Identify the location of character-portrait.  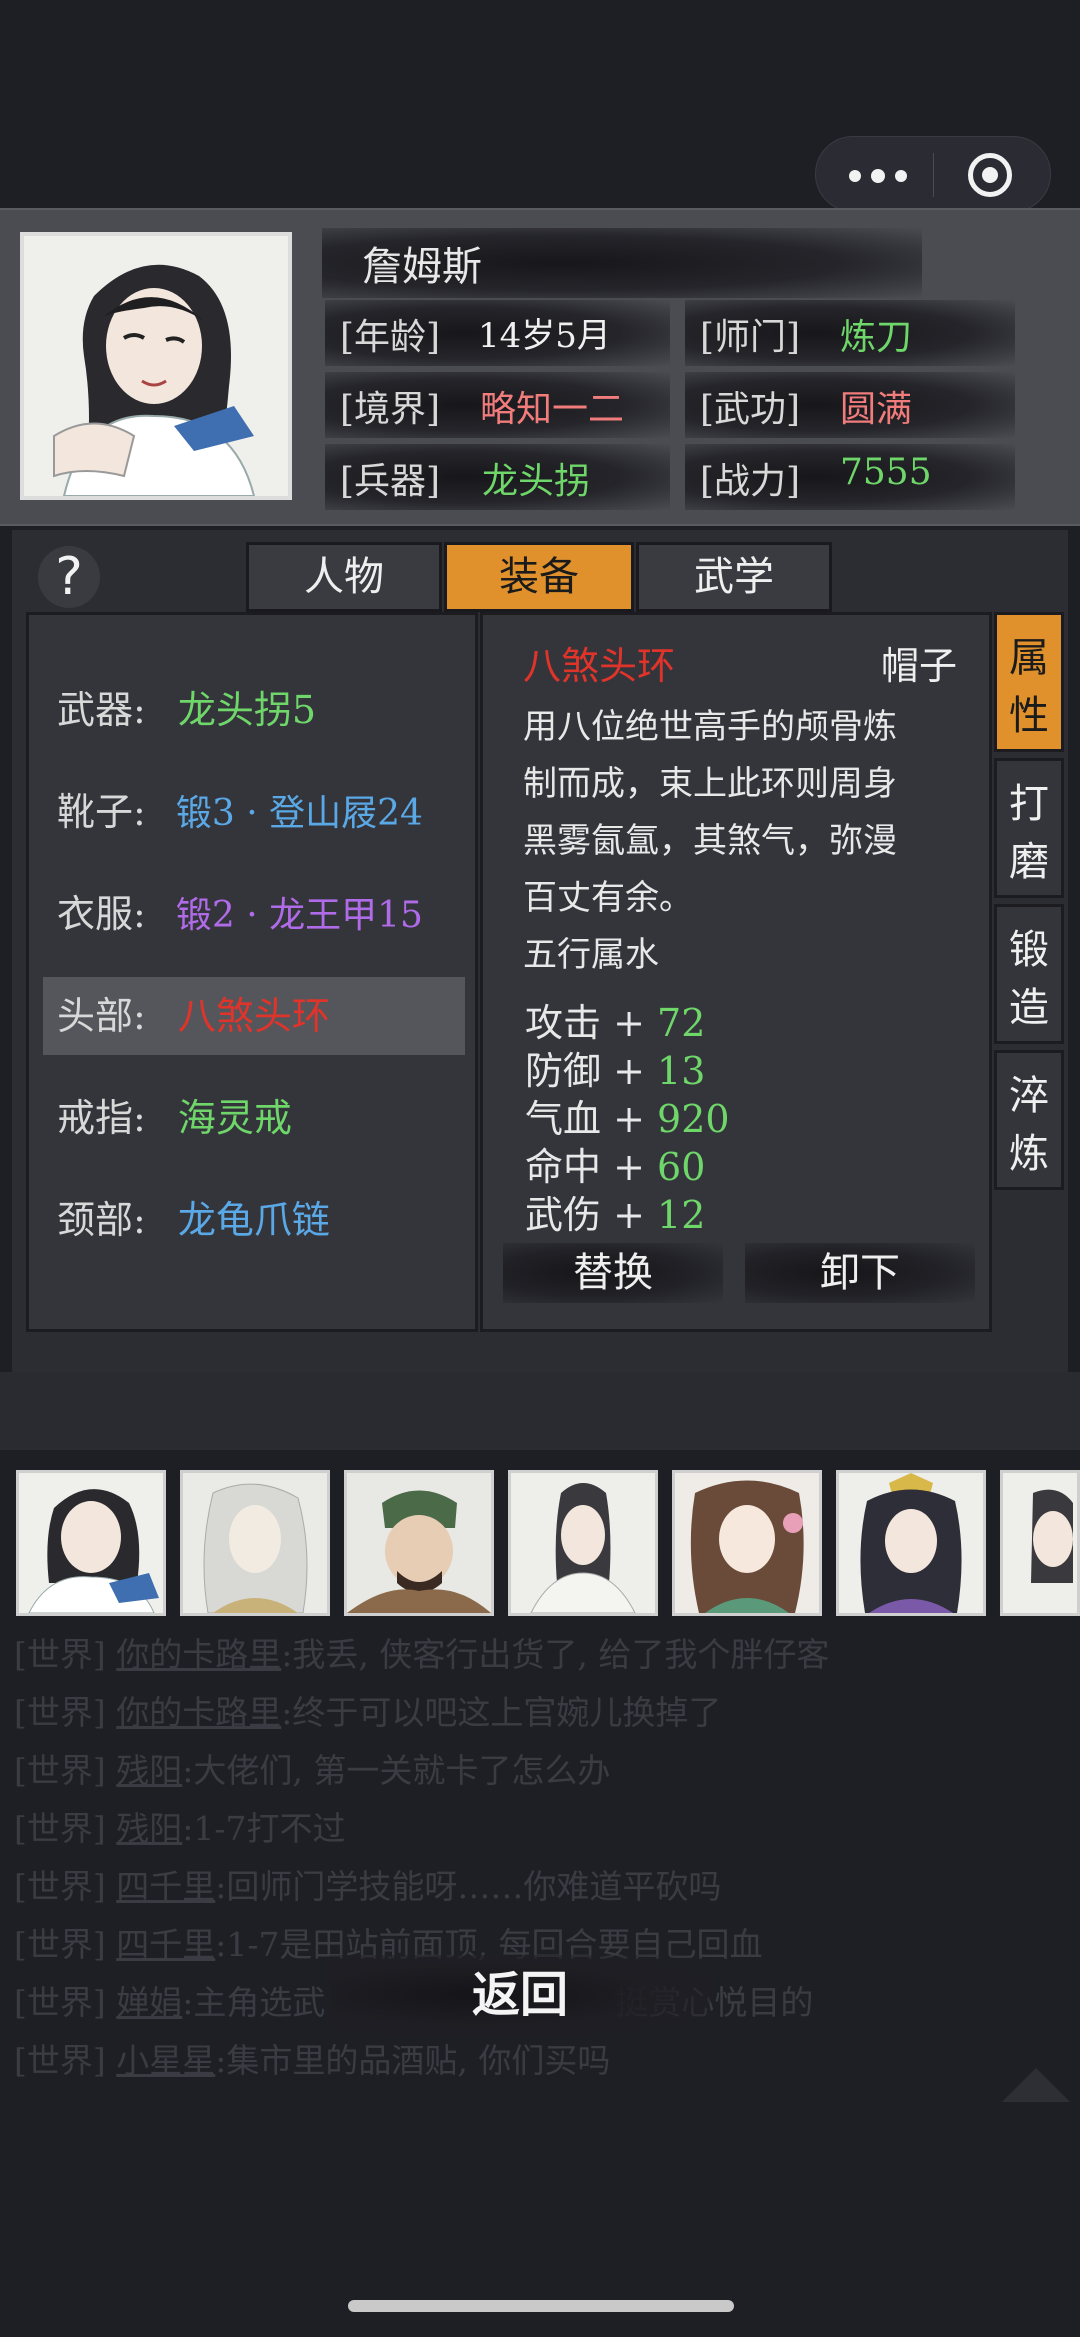
(156, 366).